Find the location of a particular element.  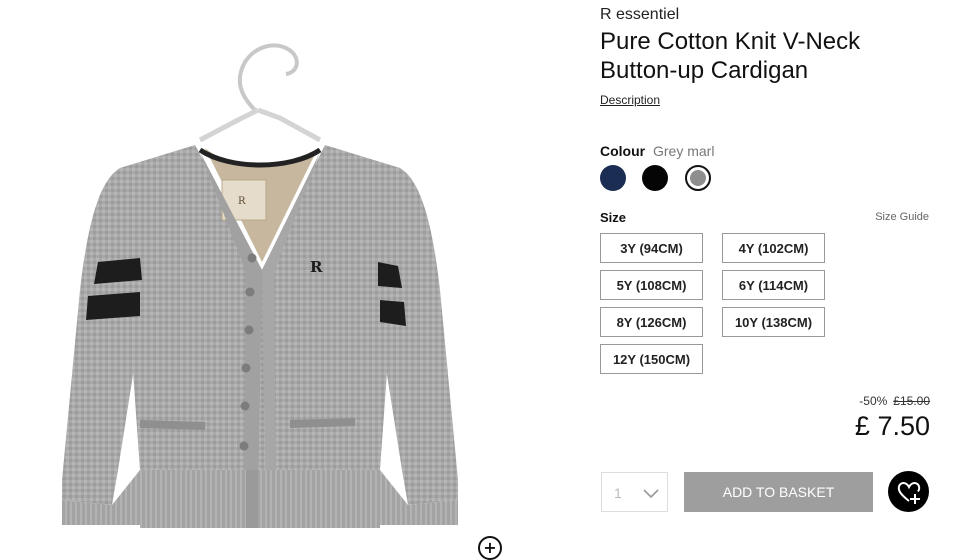

size-option: 4Y (102CM) is located at coordinates (773, 248).